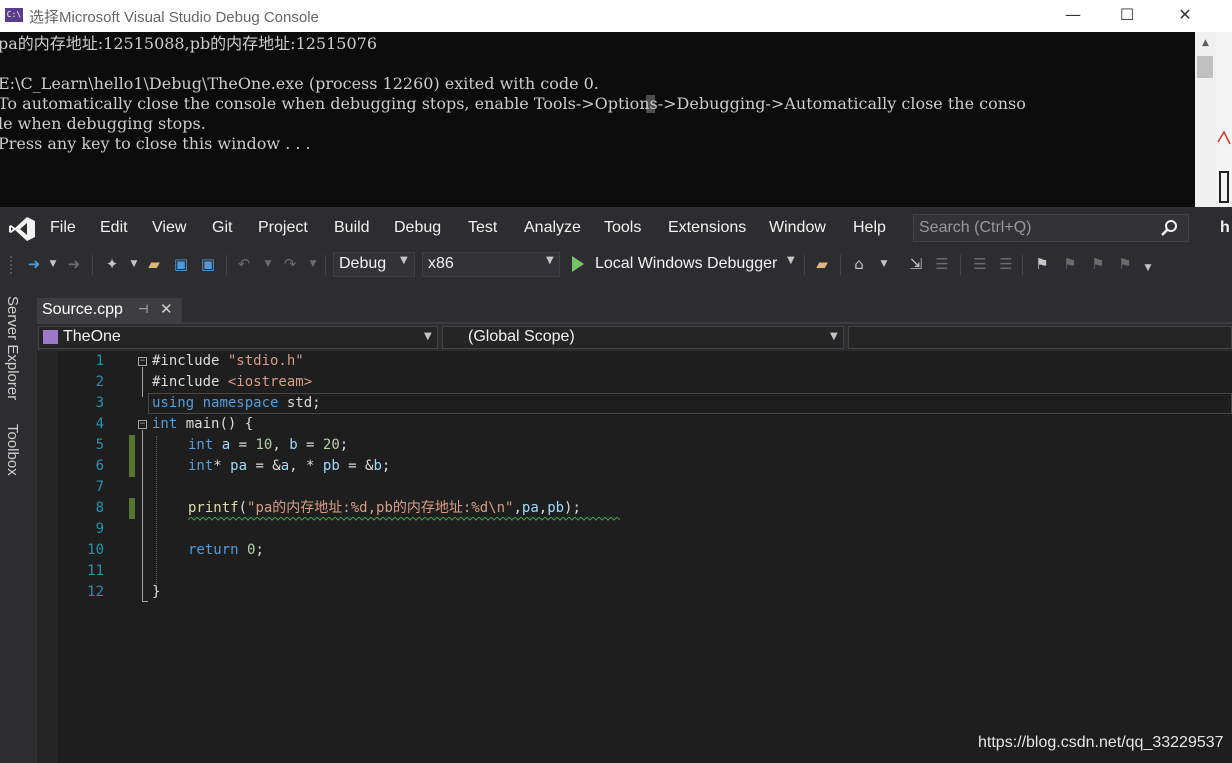 This screenshot has width=1232, height=763. I want to click on debugger-chevron-down-icon: ▼, so click(791, 260).